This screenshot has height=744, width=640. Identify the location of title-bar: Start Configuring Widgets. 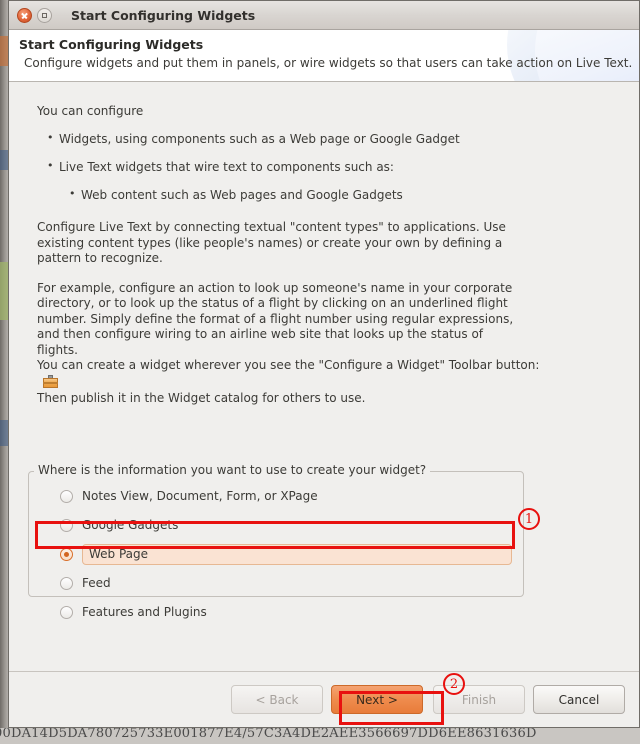
(324, 15).